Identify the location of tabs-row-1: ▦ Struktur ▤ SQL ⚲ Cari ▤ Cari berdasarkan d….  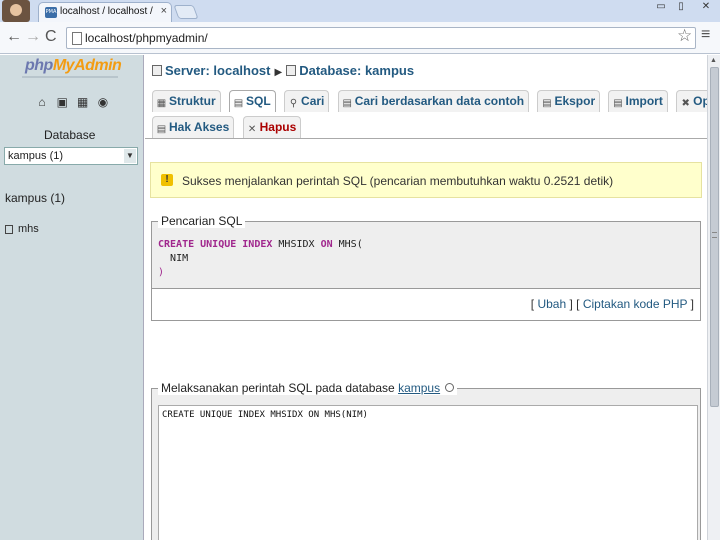
(436, 101).